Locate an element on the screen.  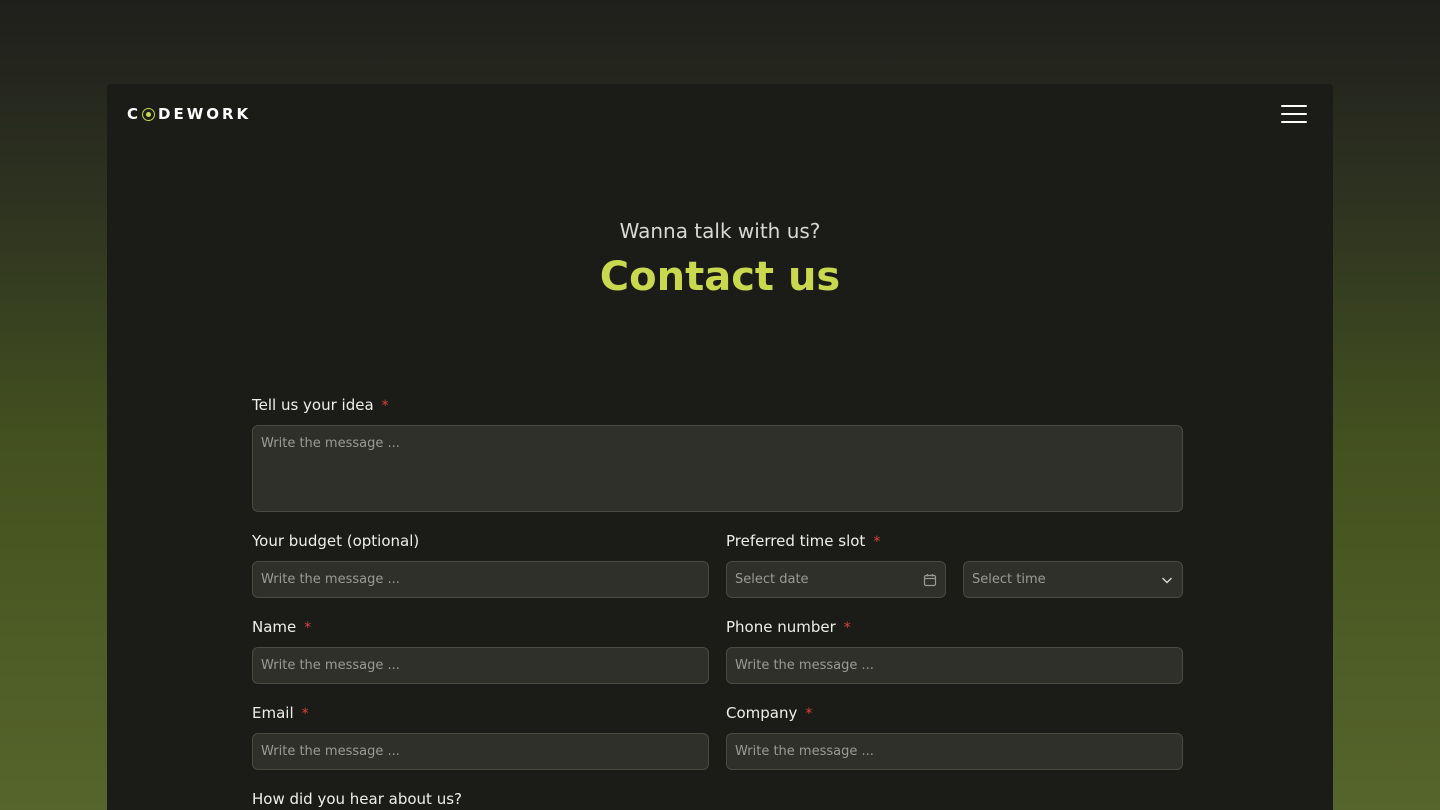
name-label: Name * is located at coordinates (281, 627).